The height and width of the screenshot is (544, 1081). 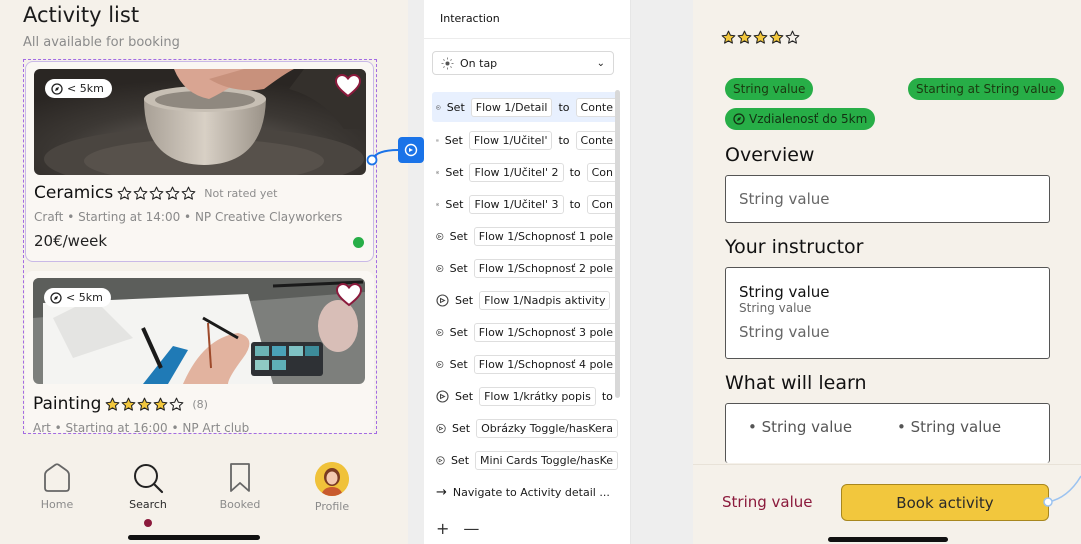 I want to click on detail-star-rating, so click(x=760, y=37).